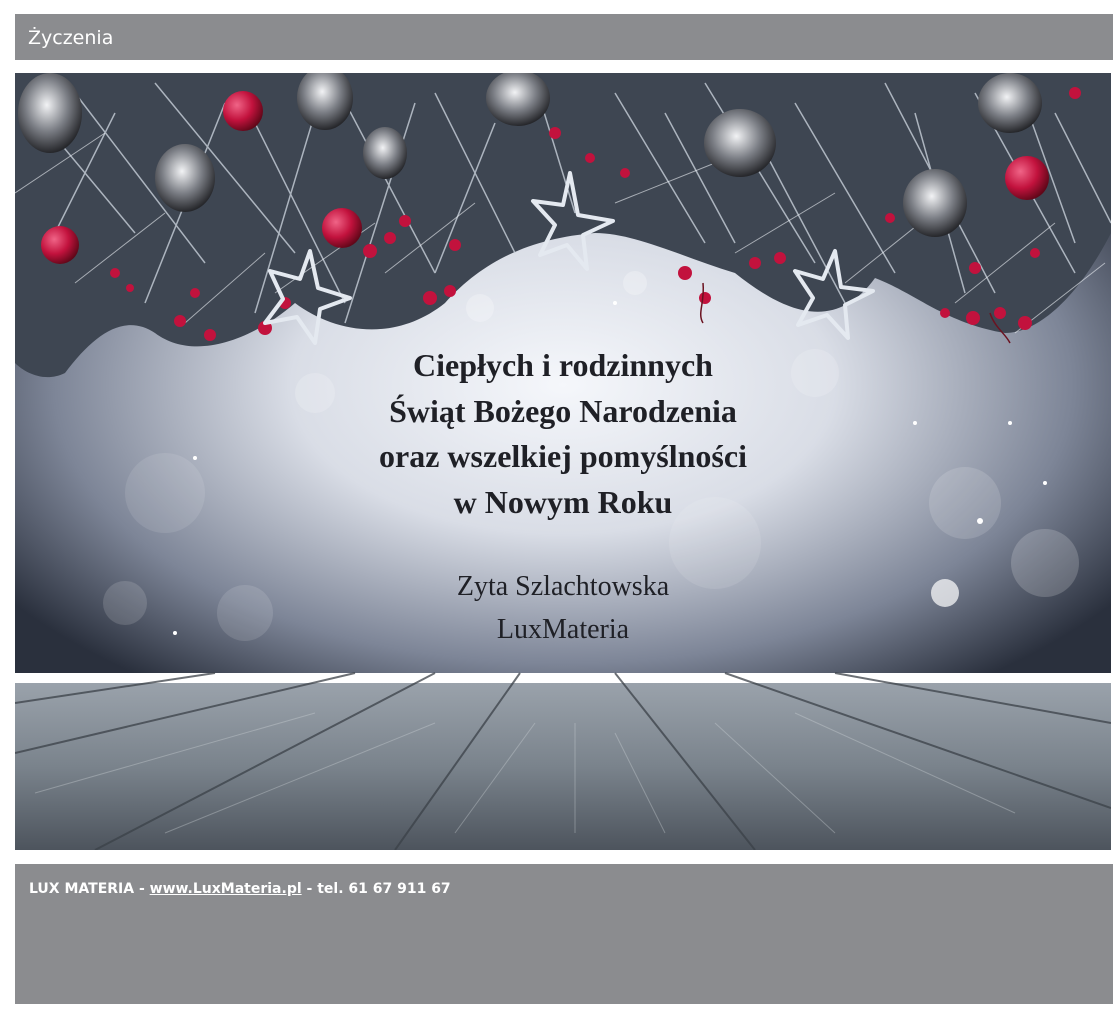 The width and height of the screenshot is (1119, 1021). What do you see at coordinates (563, 365) in the screenshot?
I see `greeting-line: Ciepłych i rodzinnych` at bounding box center [563, 365].